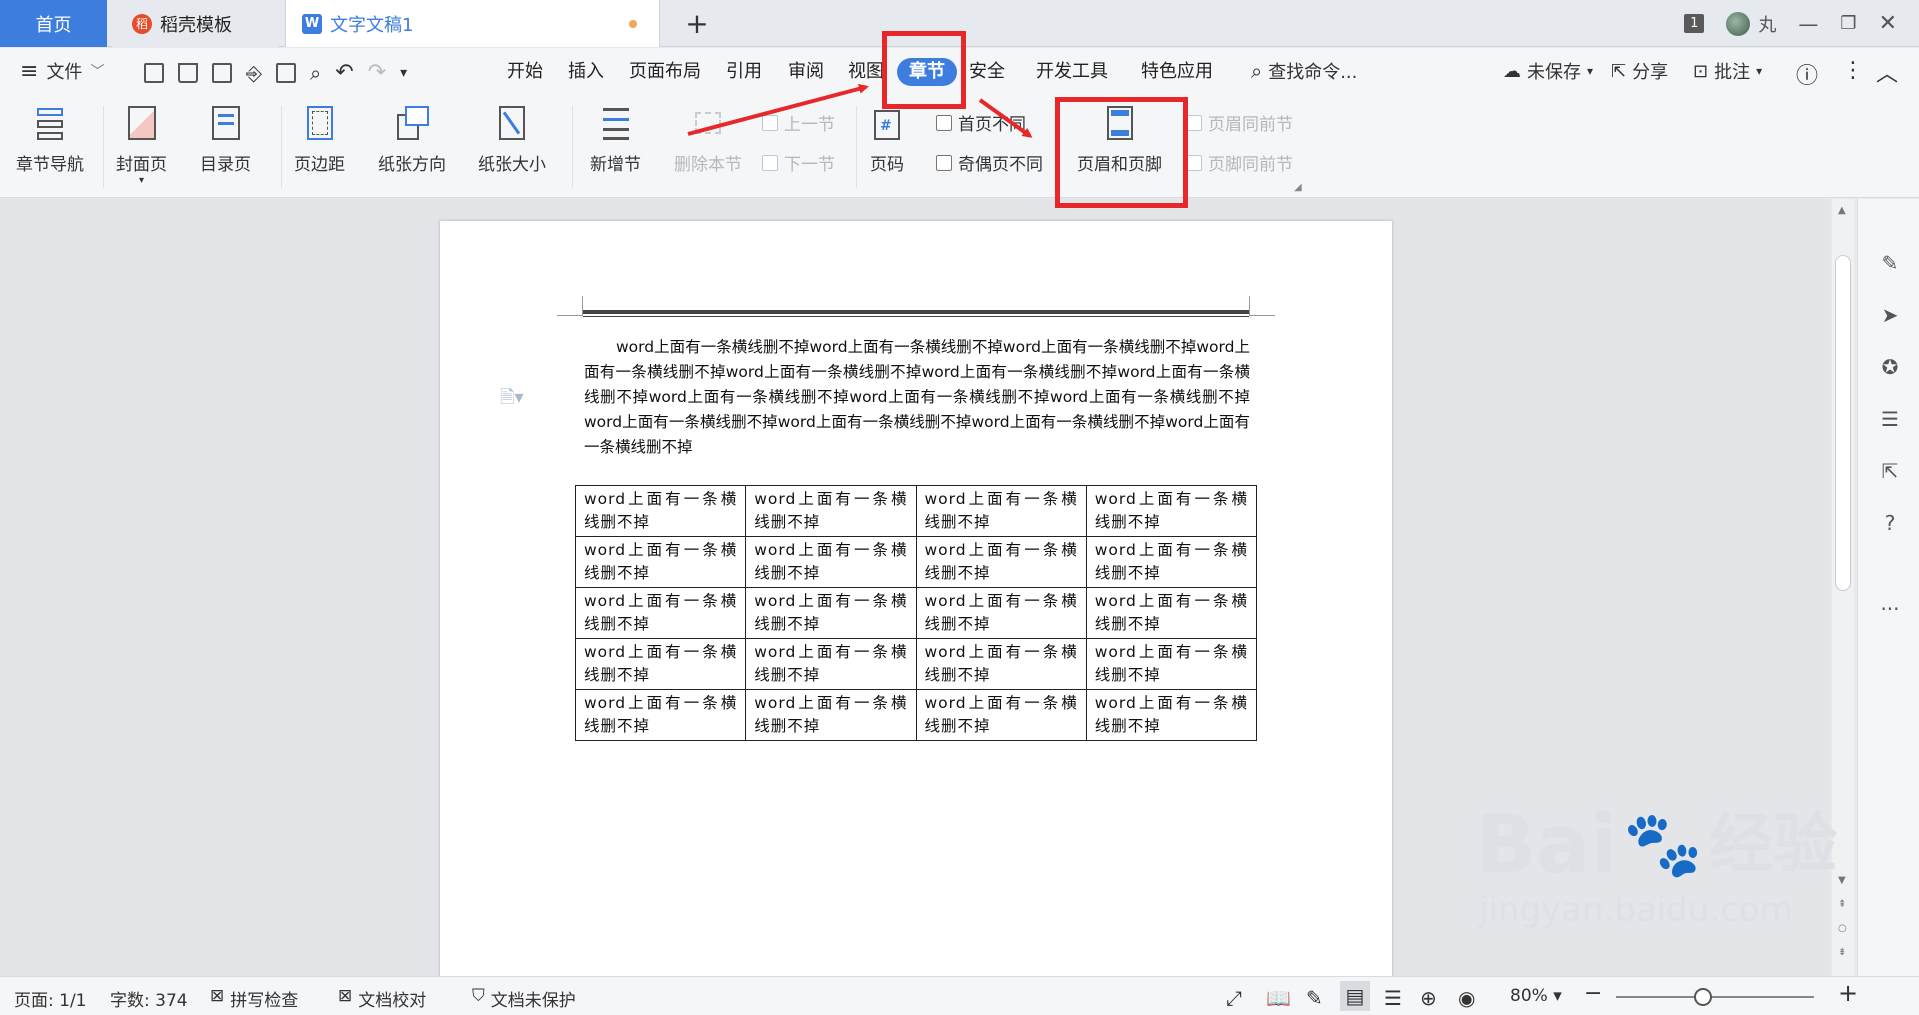 This screenshot has width=1919, height=1015. Describe the element at coordinates (778, 109) in the screenshot. I see `arrow-to-section-tab` at that location.